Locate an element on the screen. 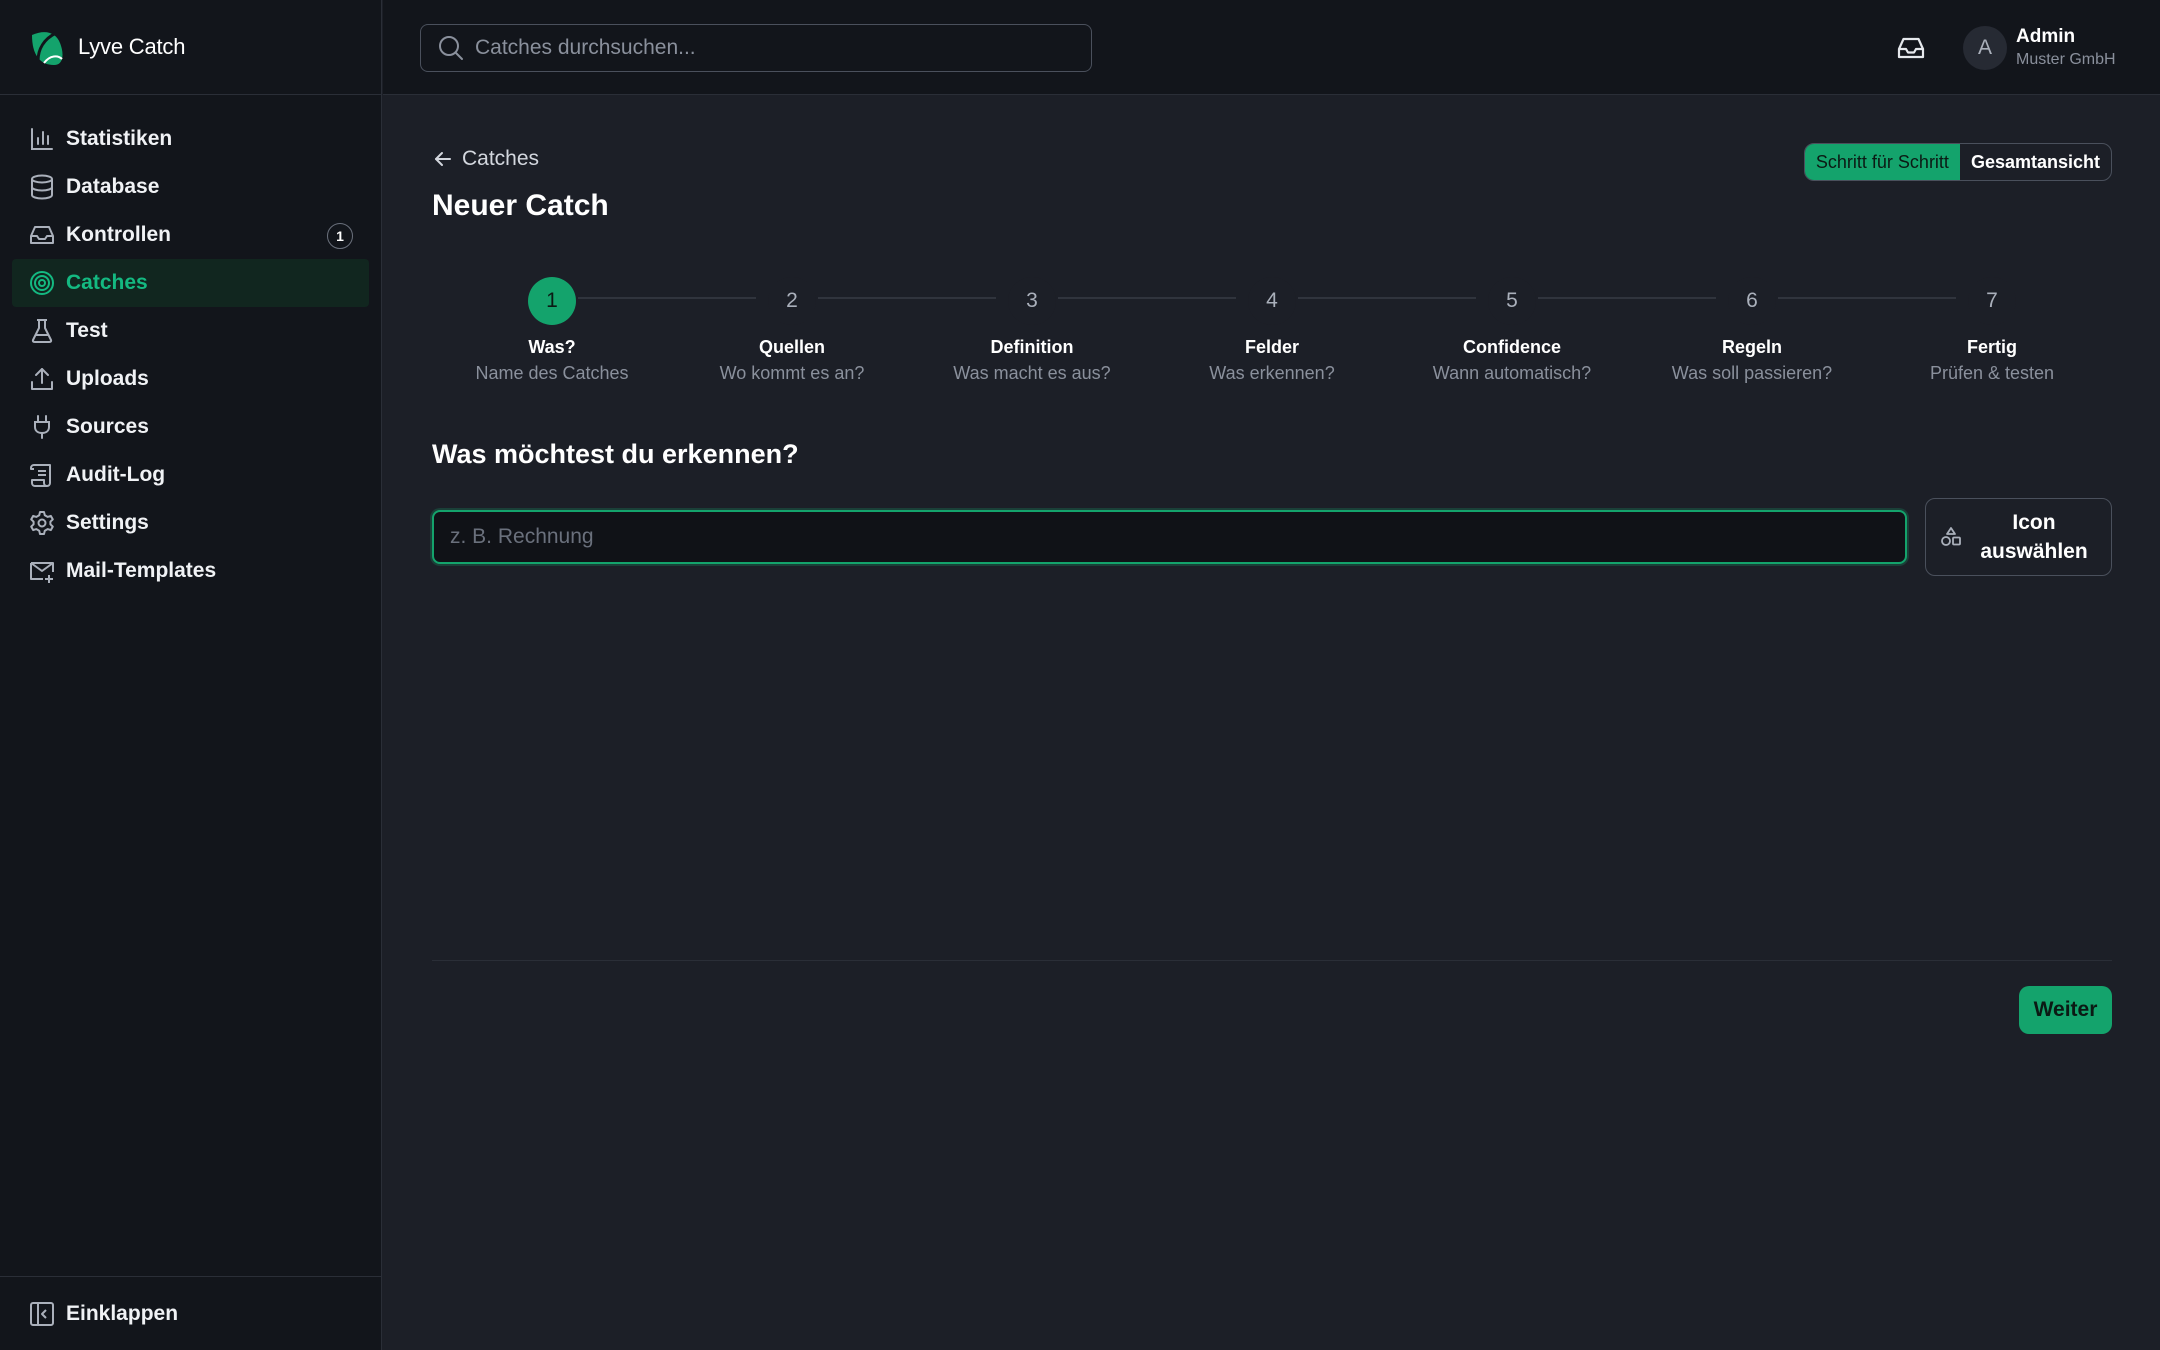 This screenshot has height=1350, width=2160. sidebar-item-label: Audit-Log is located at coordinates (116, 474).